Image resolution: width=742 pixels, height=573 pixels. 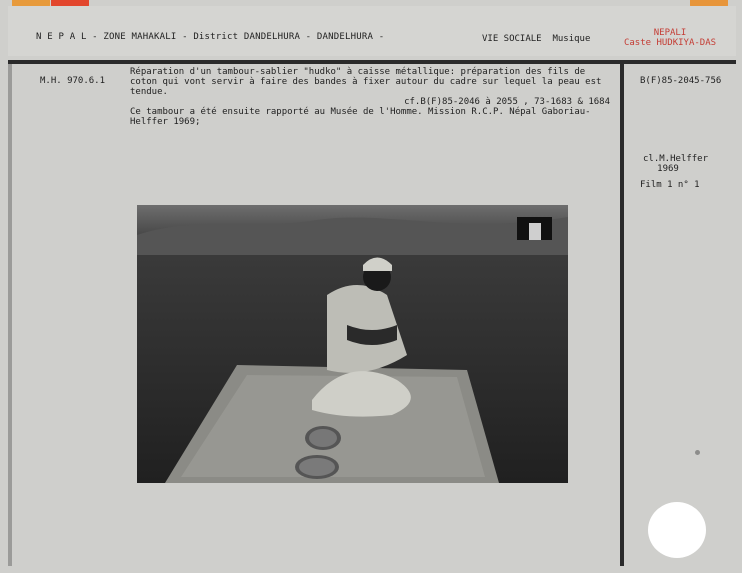 I want to click on photo-reference: B(F)85-2045-756, so click(x=681, y=81).